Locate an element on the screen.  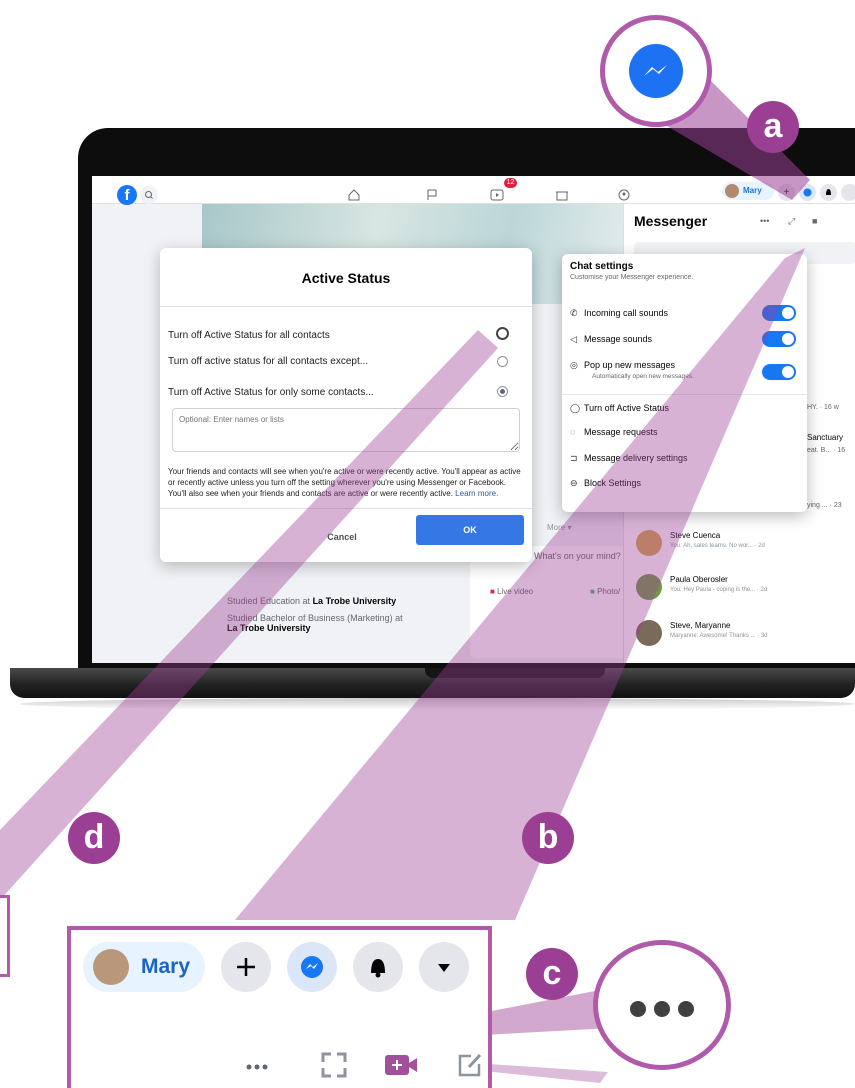
message-requests-item: ◌ Message requests is located at coordinates (685, 432).